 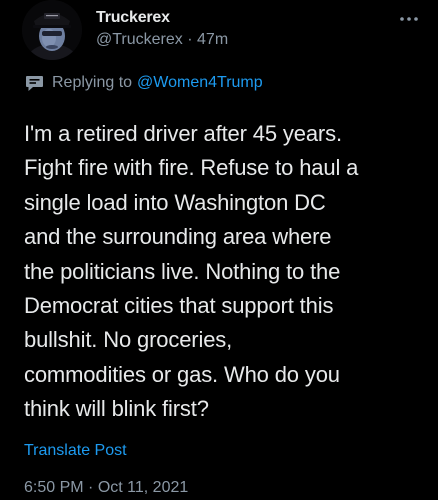 What do you see at coordinates (212, 39) in the screenshot?
I see `relative-time: 47m` at bounding box center [212, 39].